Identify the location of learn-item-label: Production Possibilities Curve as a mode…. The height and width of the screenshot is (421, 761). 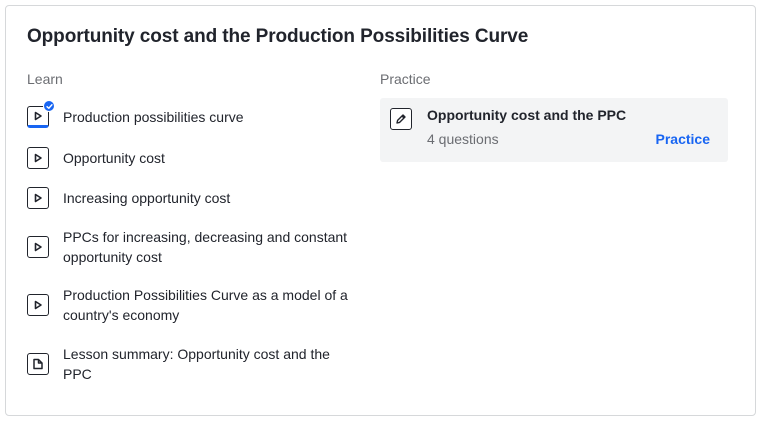
(205, 305).